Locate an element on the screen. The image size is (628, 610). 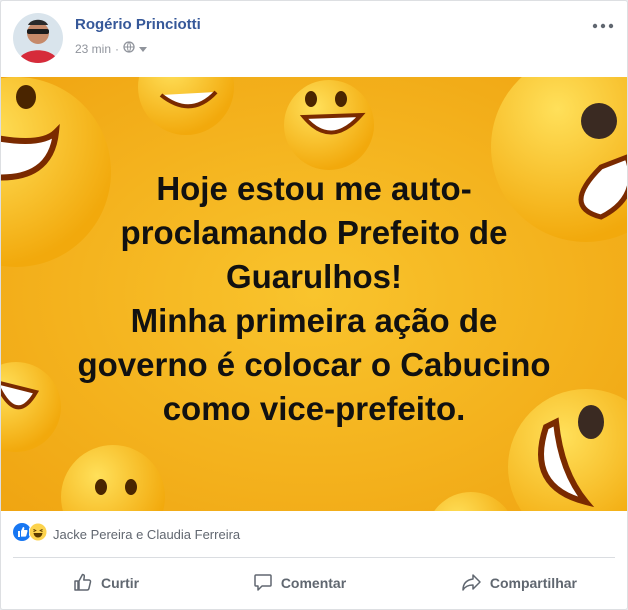
banner-line: Hoje estou me auto- is located at coordinates (314, 188).